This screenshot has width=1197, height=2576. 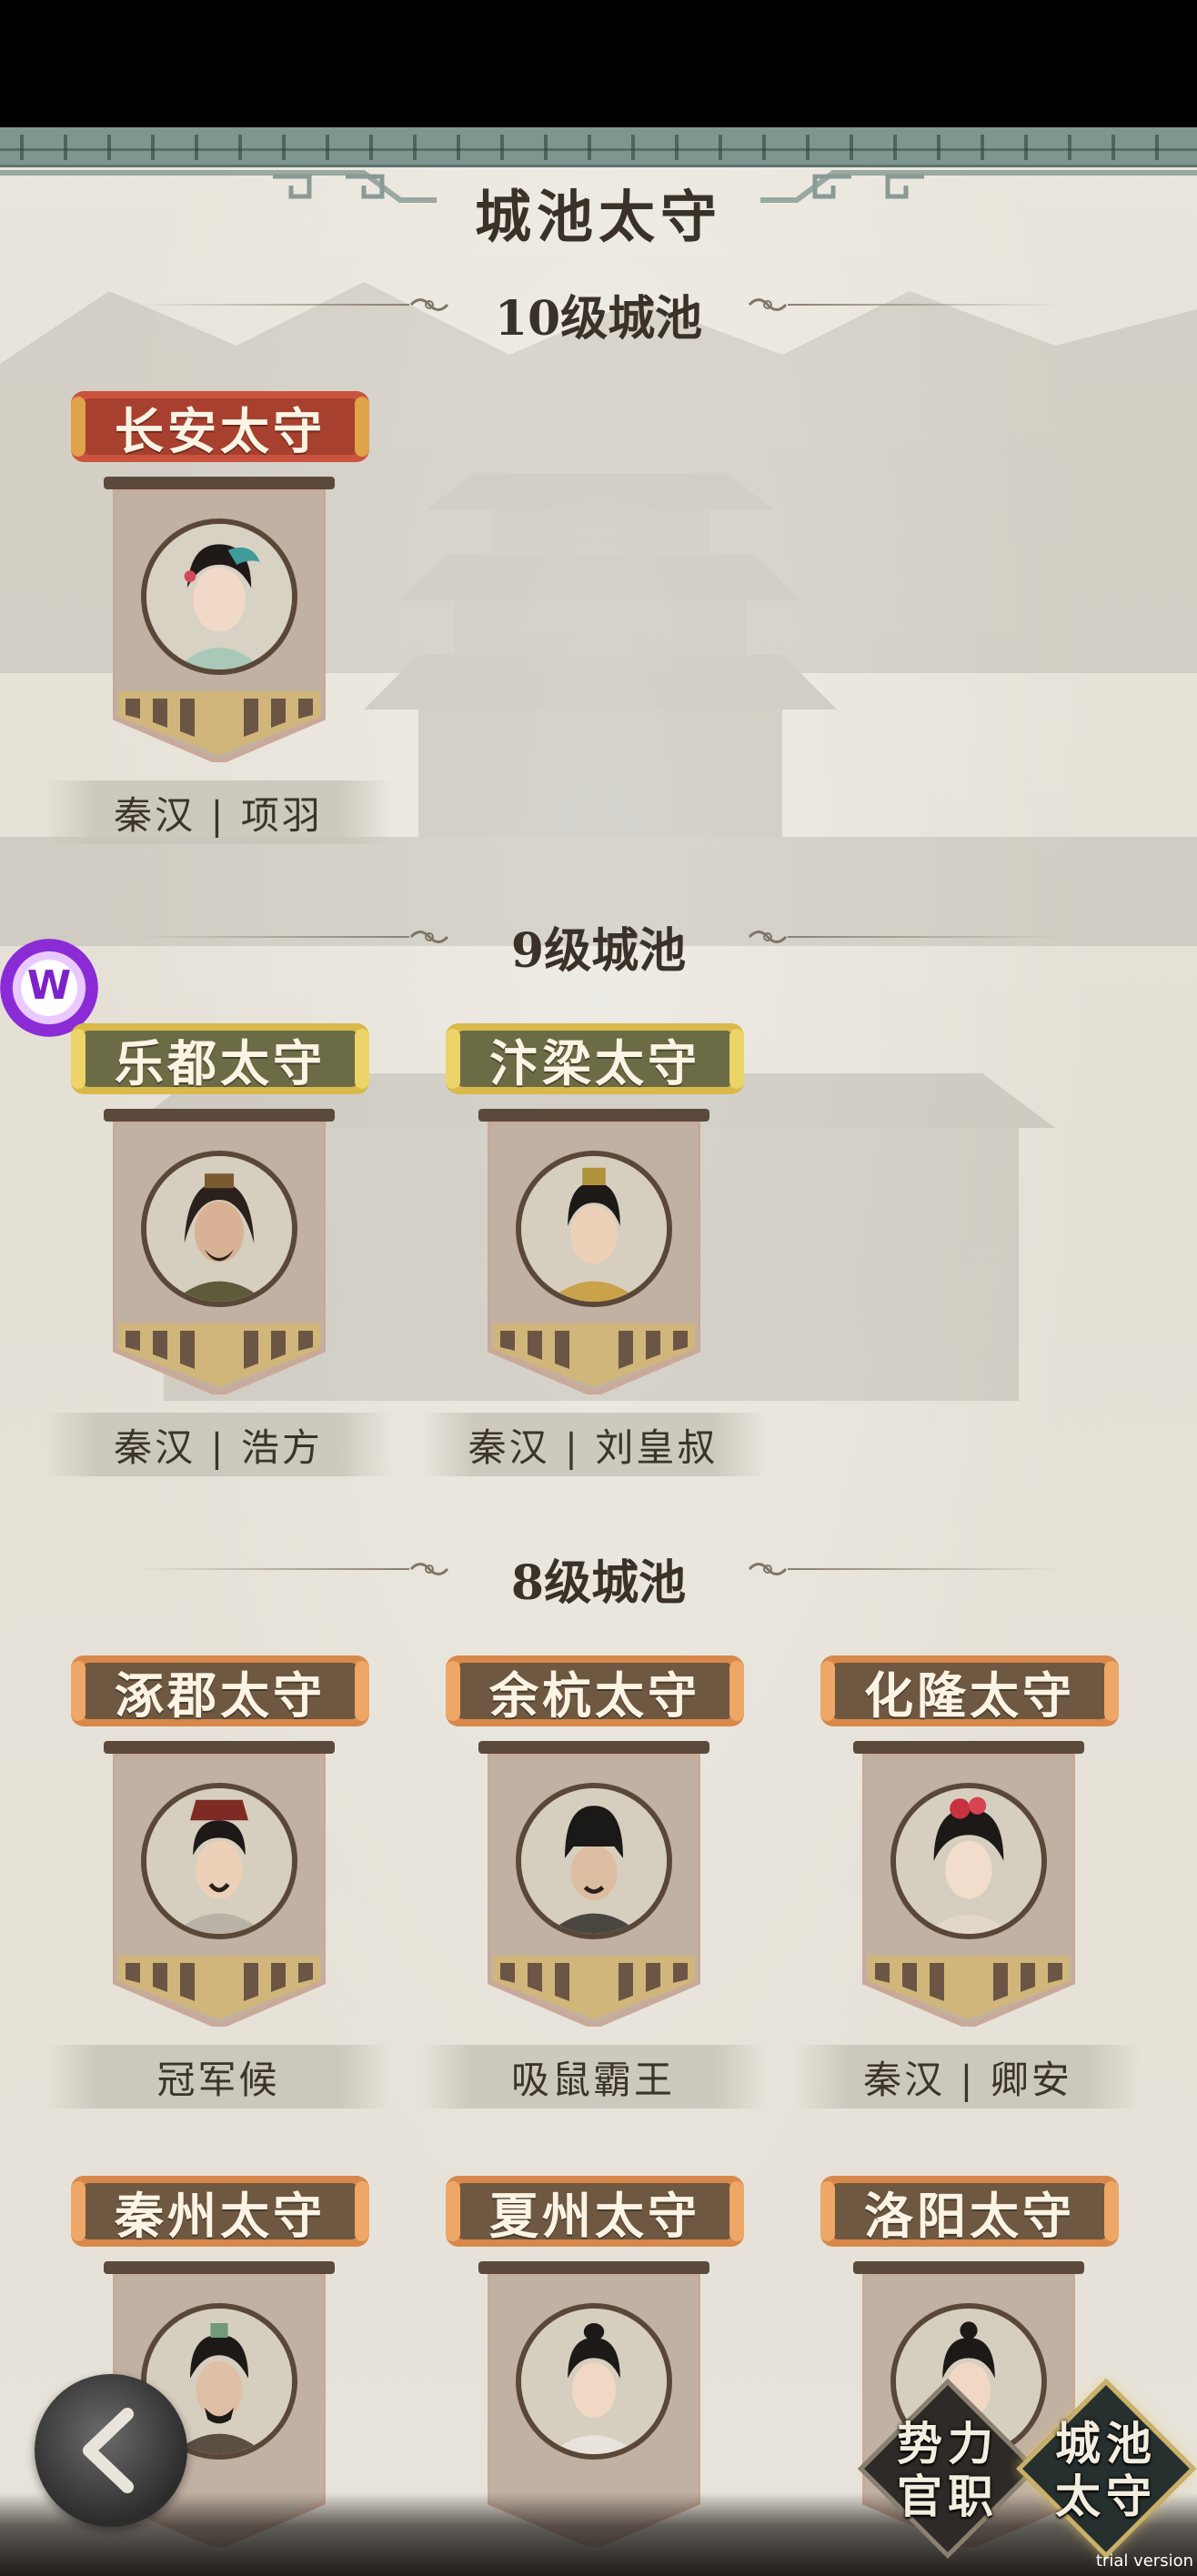 I want to click on title-plate: 余杭太守, so click(x=595, y=1690).